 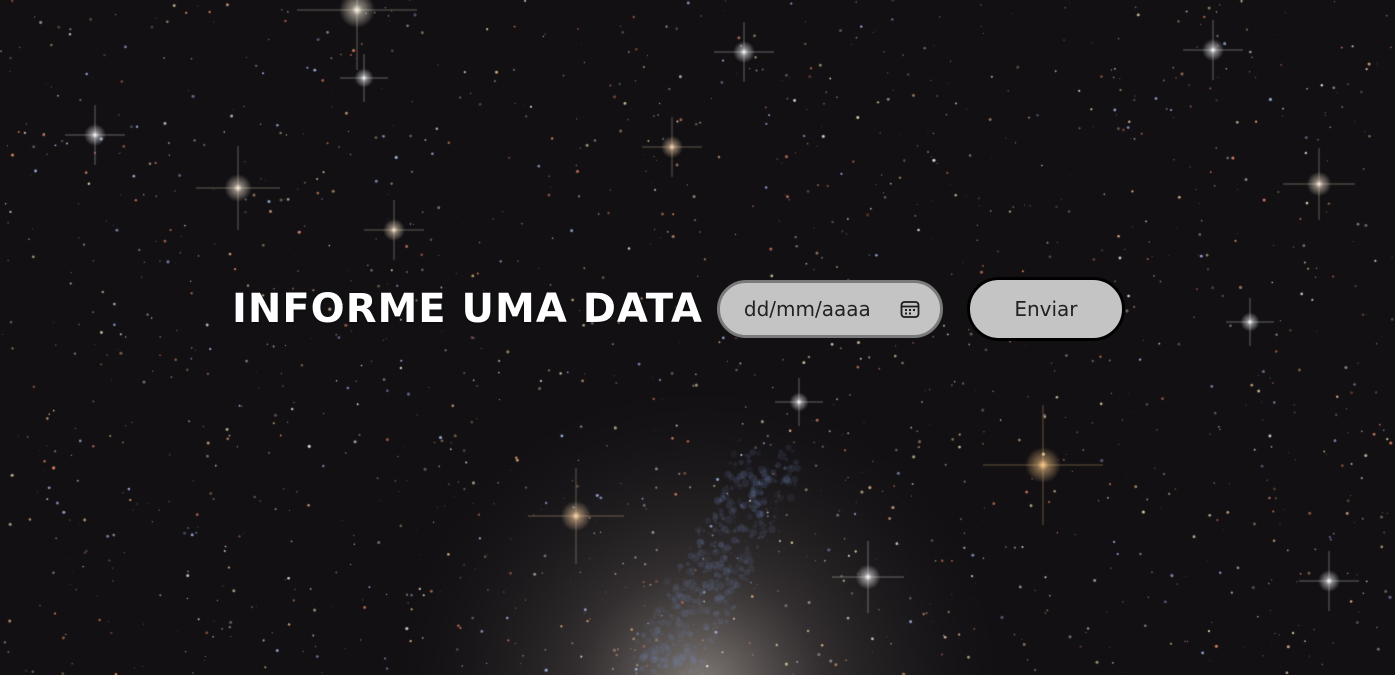 What do you see at coordinates (467, 309) in the screenshot?
I see `page-title: INFORME UMA DATA` at bounding box center [467, 309].